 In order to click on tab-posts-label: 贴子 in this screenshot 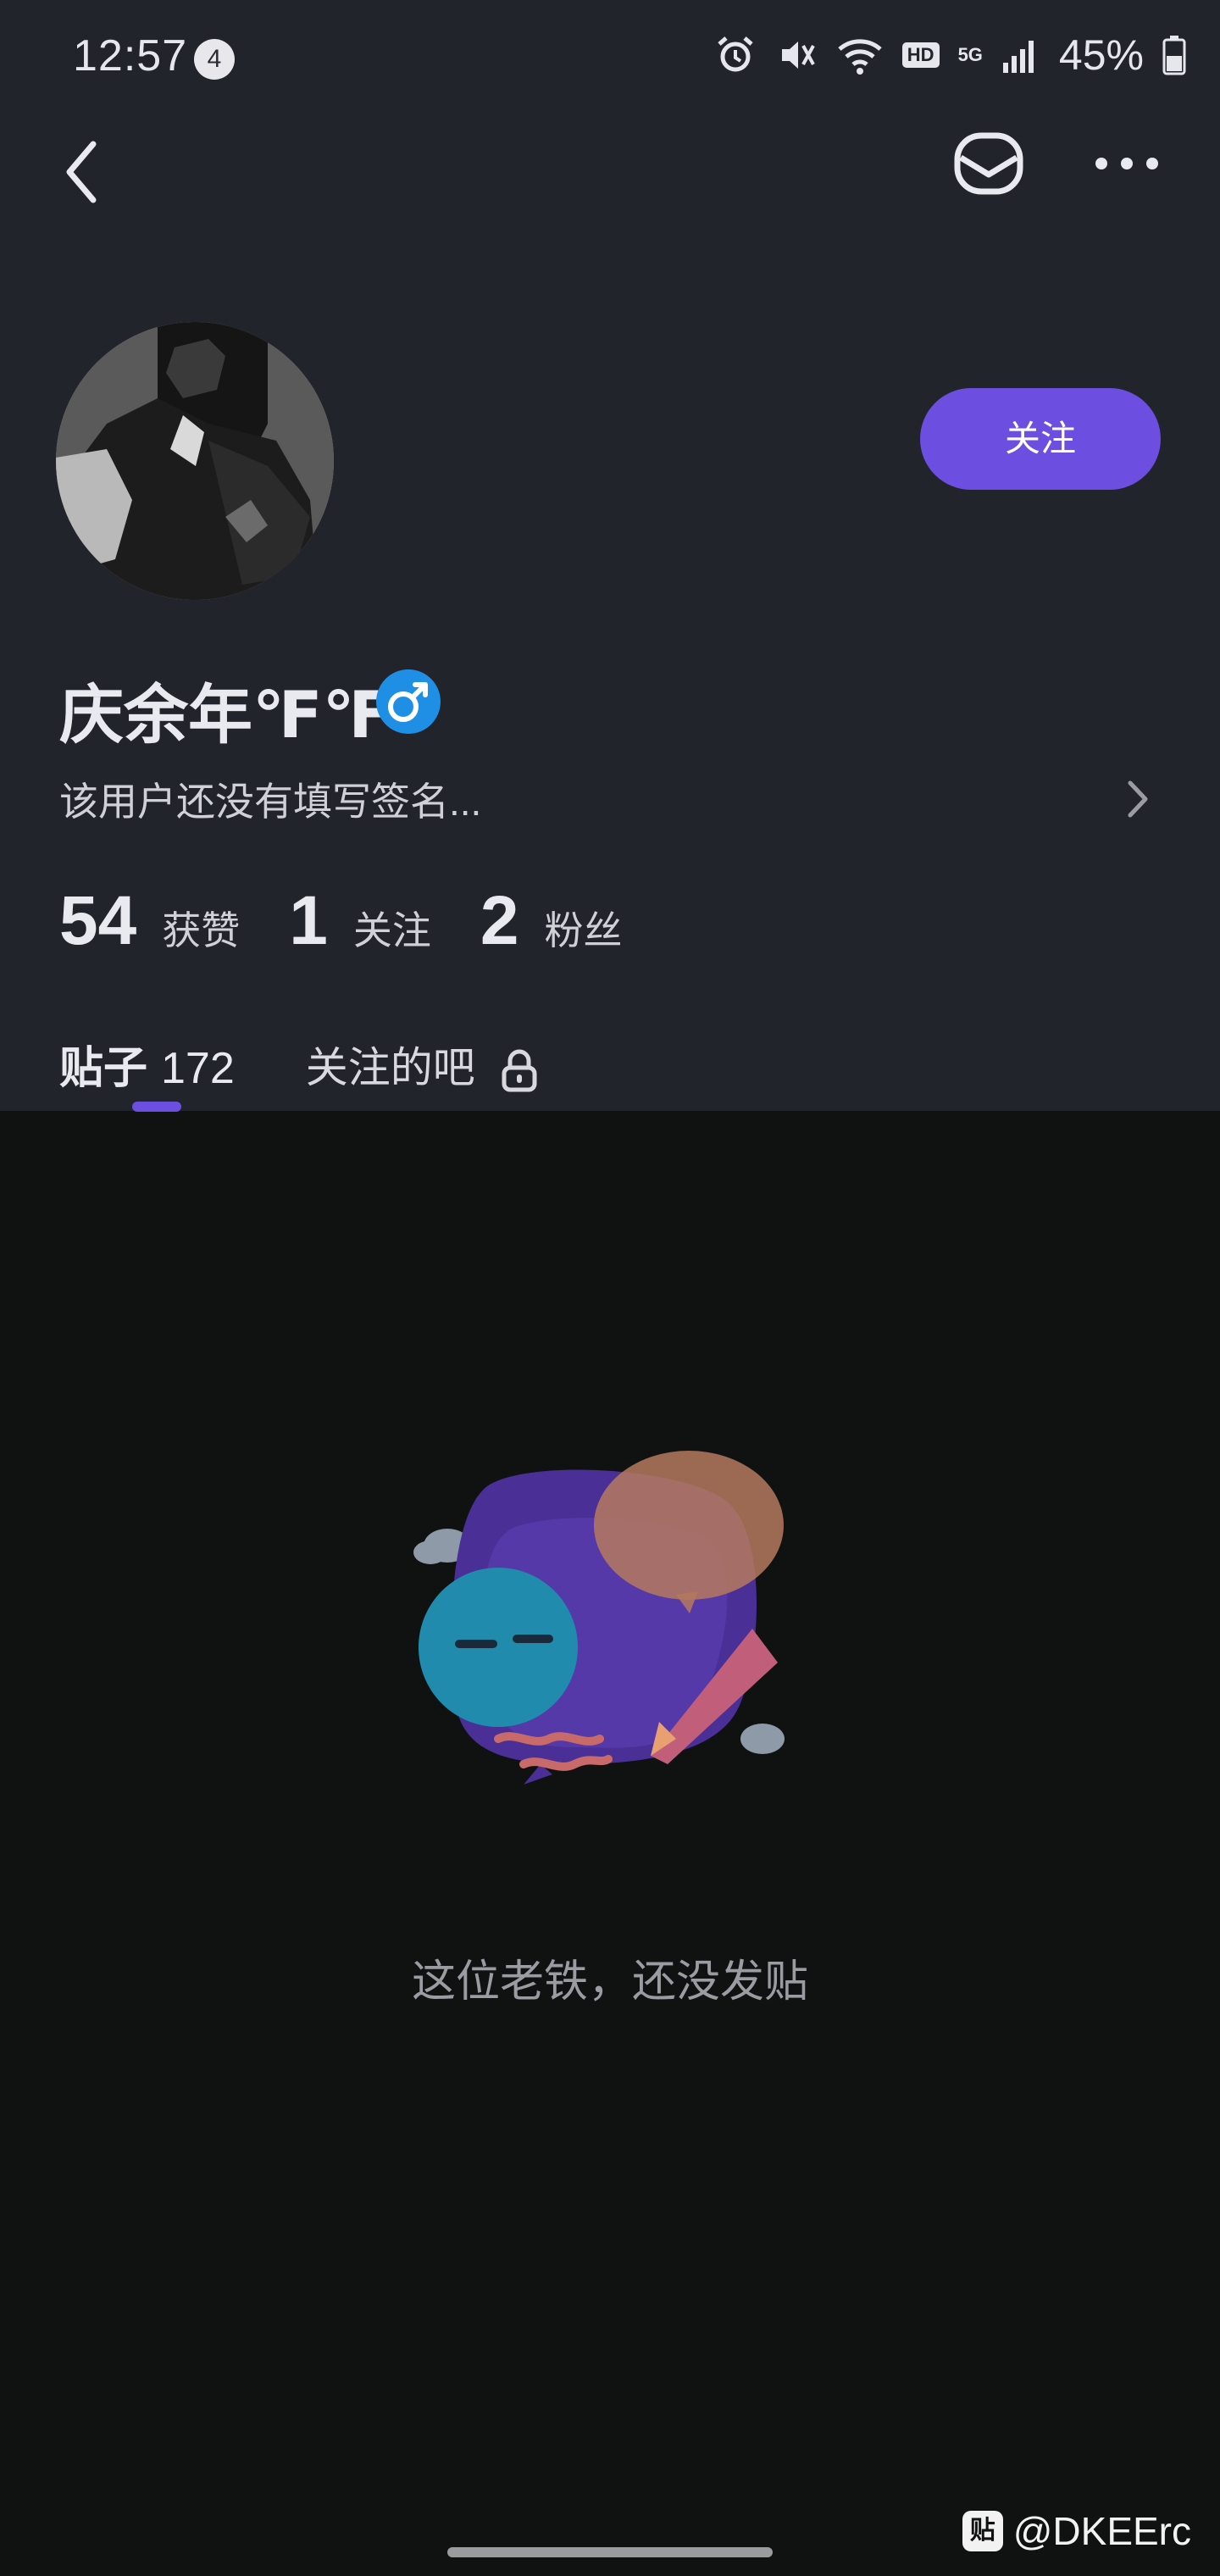, I will do `click(103, 1068)`.